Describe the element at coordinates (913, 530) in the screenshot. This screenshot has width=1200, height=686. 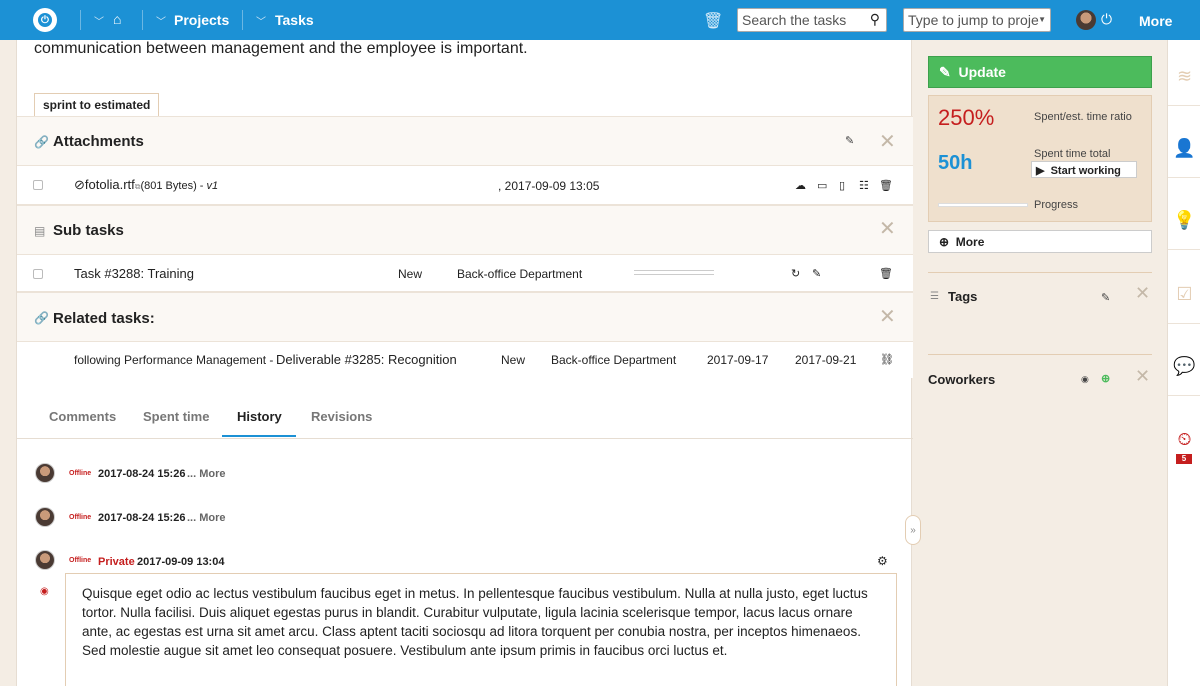
I see `collapse-sidebar-icon: »` at that location.